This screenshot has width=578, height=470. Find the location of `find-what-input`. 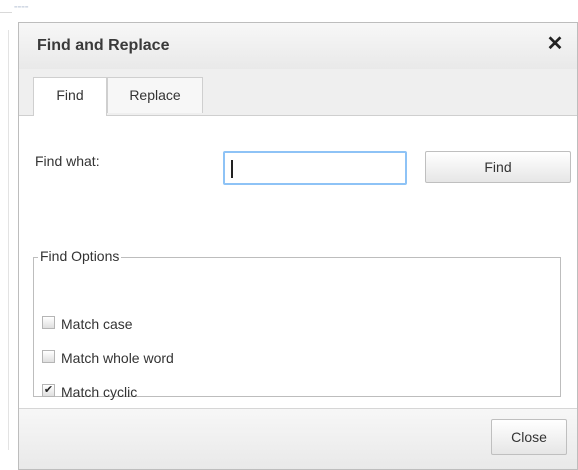

find-what-input is located at coordinates (315, 168).